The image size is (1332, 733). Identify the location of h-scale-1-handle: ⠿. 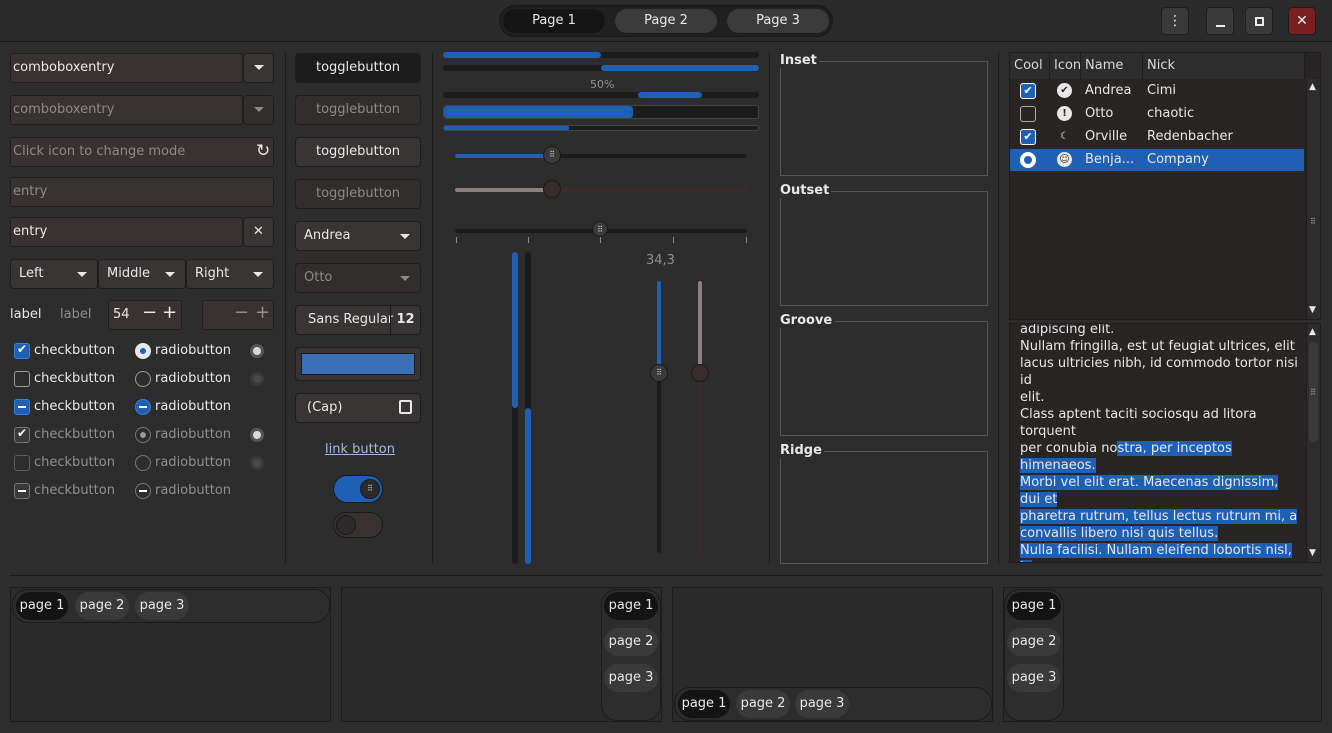
(552, 155).